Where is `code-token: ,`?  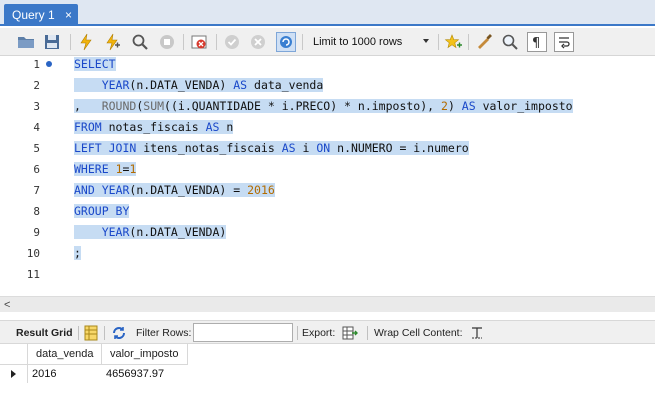 code-token: , is located at coordinates (88, 106).